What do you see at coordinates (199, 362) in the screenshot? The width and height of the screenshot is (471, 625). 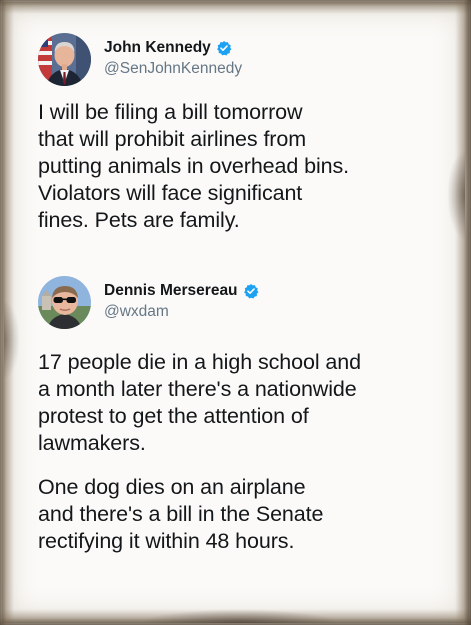 I see `tweet-text-line: 17 people die in a high school and` at bounding box center [199, 362].